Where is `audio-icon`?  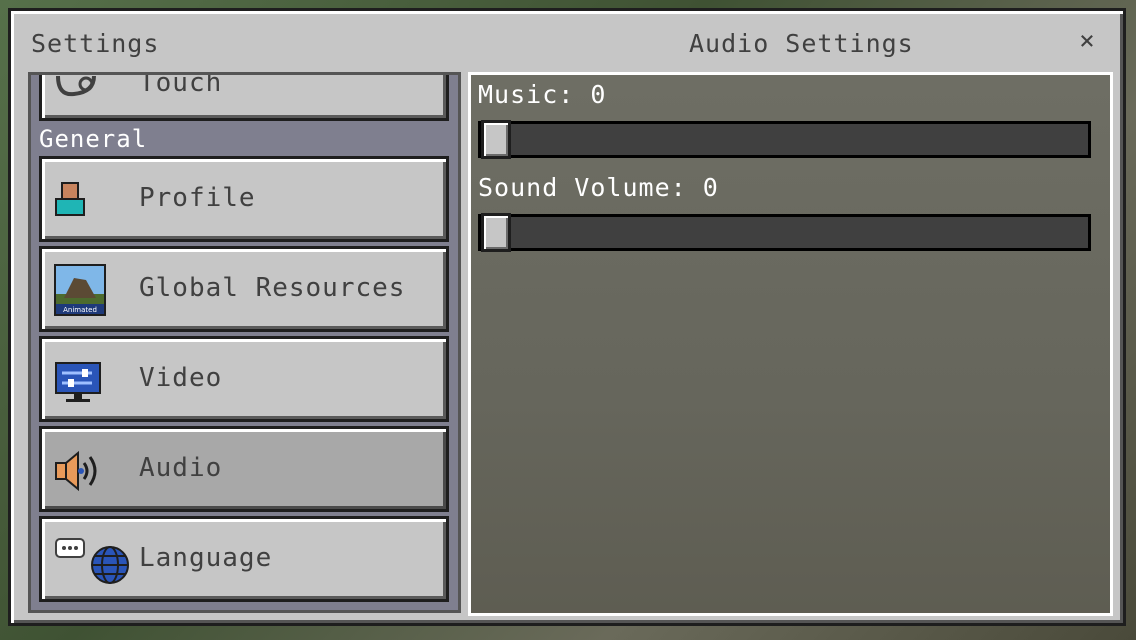 audio-icon is located at coordinates (80, 472).